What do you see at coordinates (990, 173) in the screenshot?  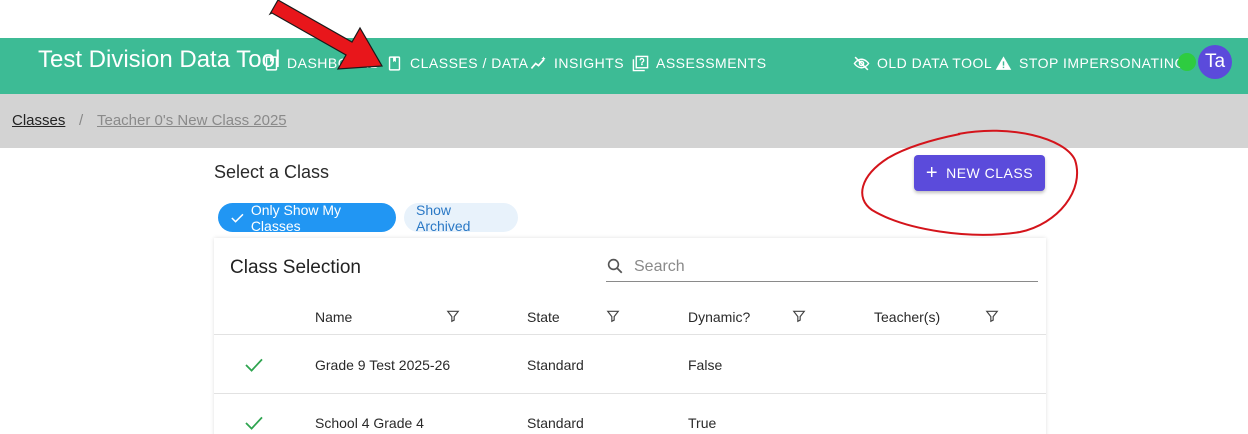 I see `new-class-label: NEW CLASS` at bounding box center [990, 173].